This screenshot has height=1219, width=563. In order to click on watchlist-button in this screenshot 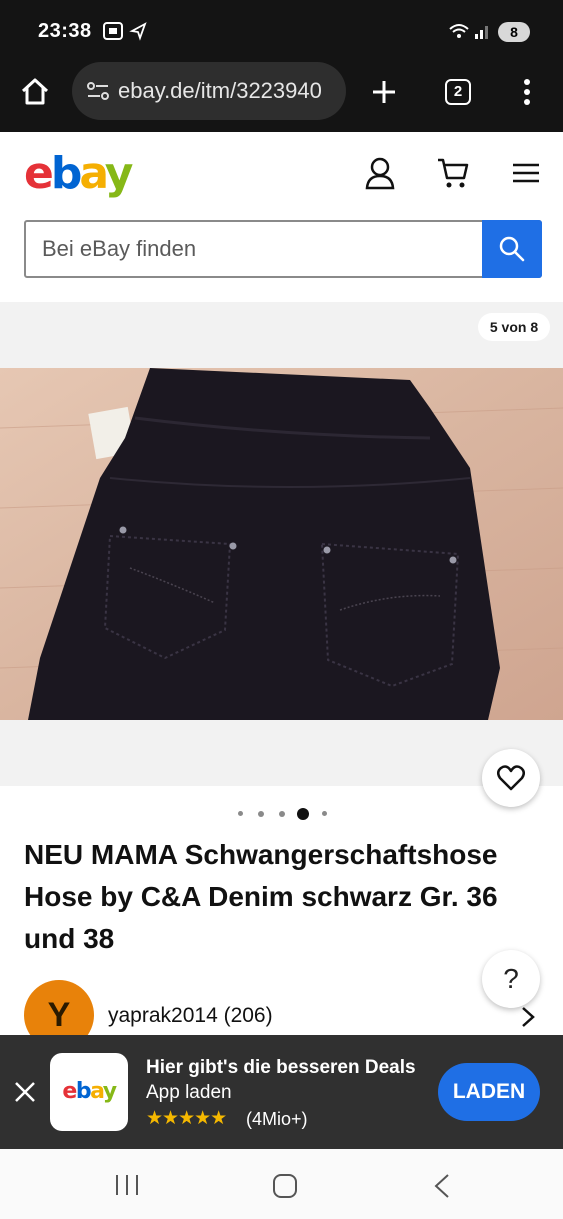, I will do `click(511, 778)`.